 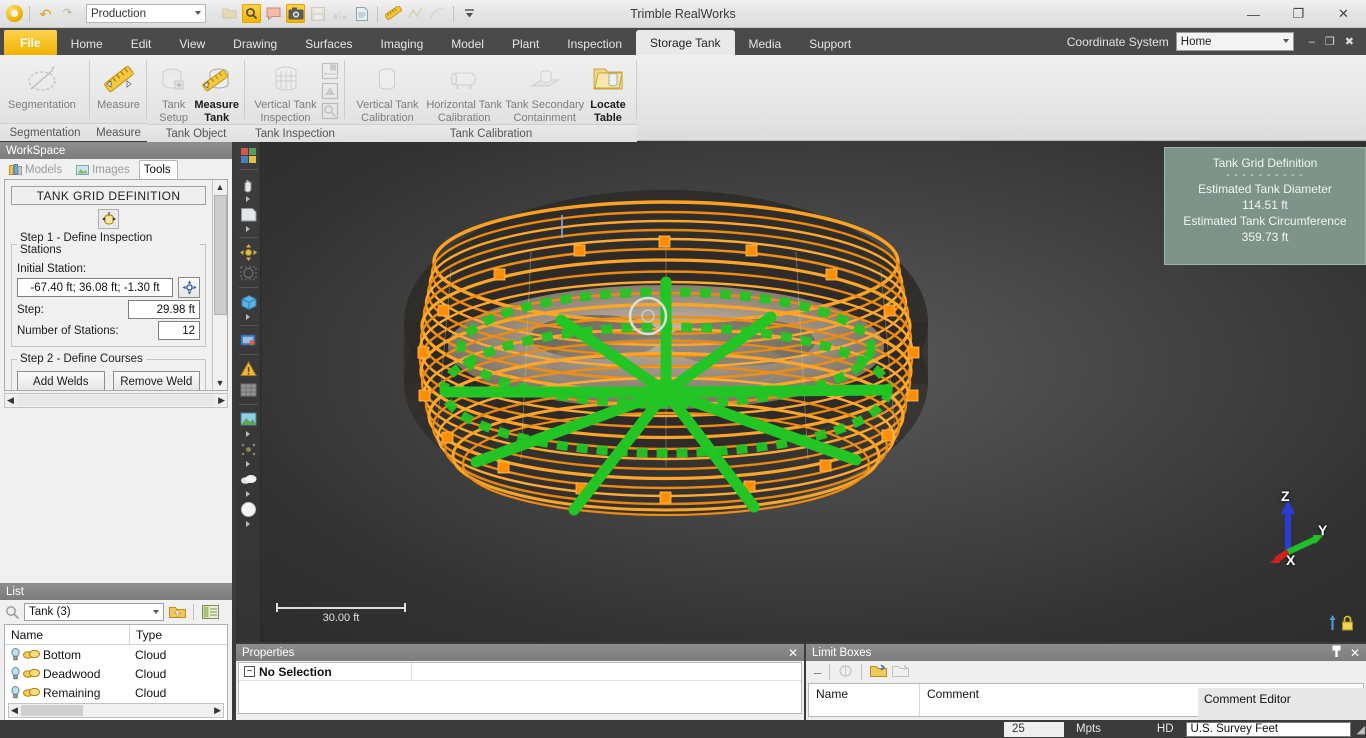 I want to click on resize-grip-icon: ◢, so click(x=1361, y=729).